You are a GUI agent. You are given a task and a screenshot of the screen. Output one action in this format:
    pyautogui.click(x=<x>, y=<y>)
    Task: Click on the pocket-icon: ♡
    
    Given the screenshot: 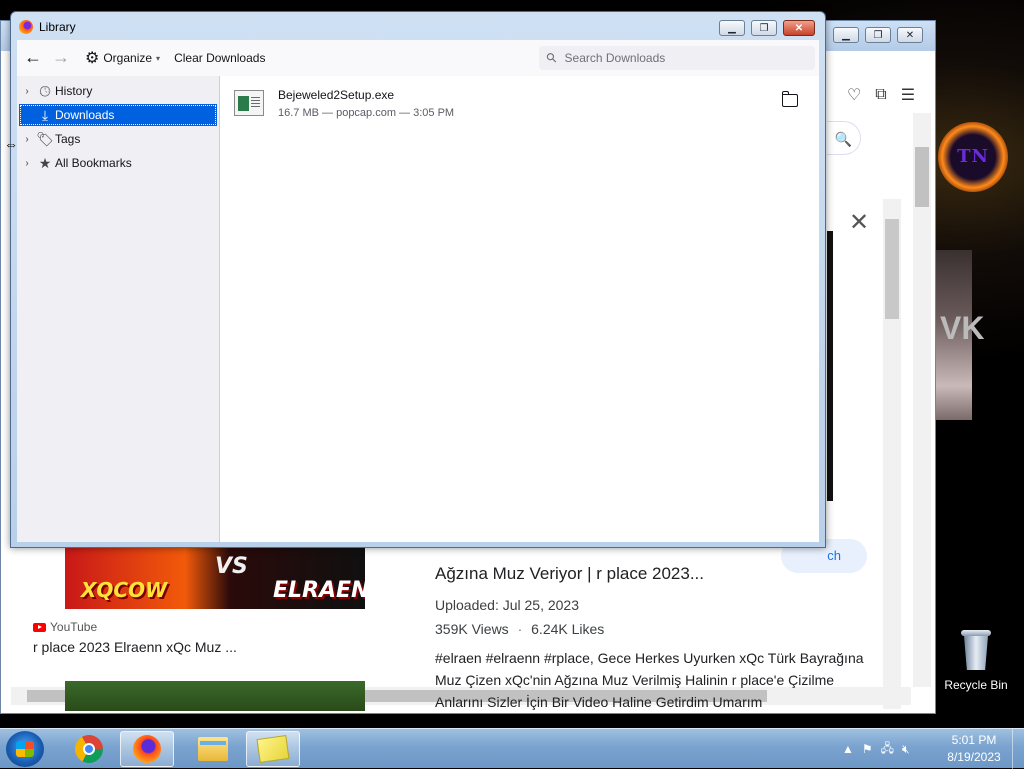 What is the action you would take?
    pyautogui.click(x=854, y=95)
    